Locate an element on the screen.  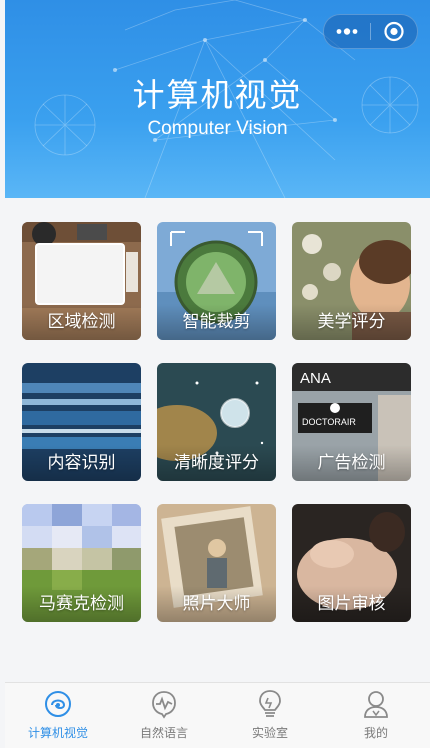
tab-bar: 计算机视觉 自然语言 实验室 我的 is located at coordinates (217, 715).